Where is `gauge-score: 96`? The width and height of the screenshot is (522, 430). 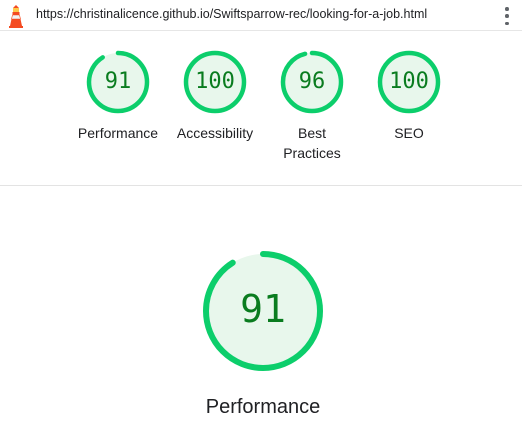 gauge-score: 96 is located at coordinates (312, 81).